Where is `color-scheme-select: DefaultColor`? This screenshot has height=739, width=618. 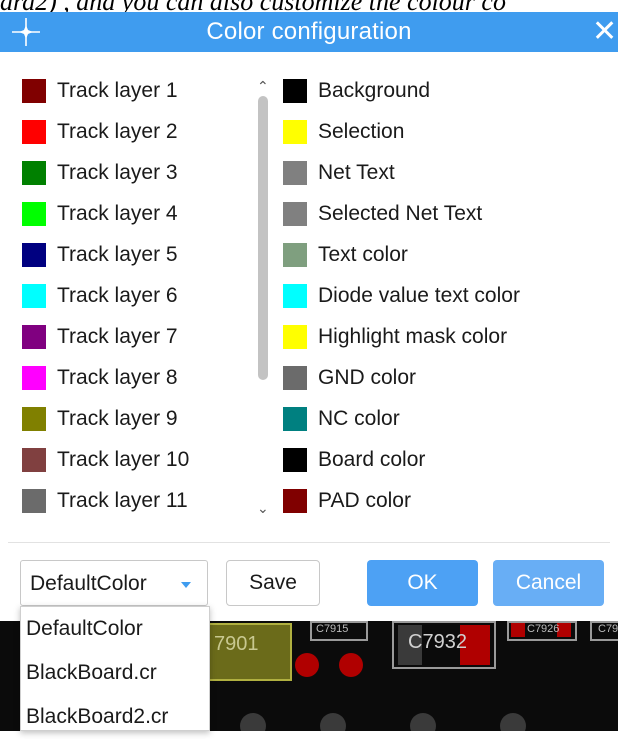
color-scheme-select: DefaultColor is located at coordinates (114, 583).